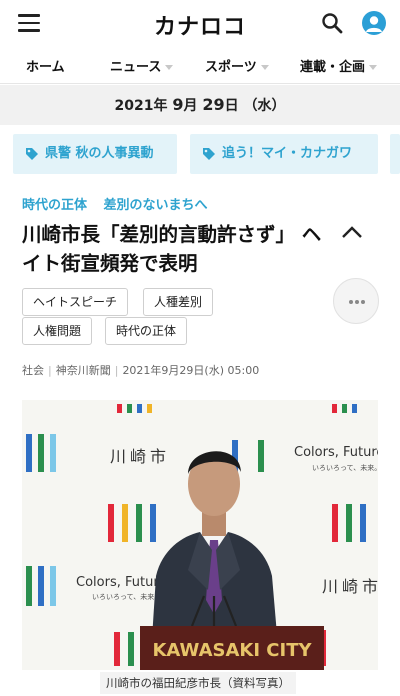 This screenshot has height=696, width=400. Describe the element at coordinates (232, 650) in the screenshot. I see `podium-label: KAWASAKI CITY` at that location.